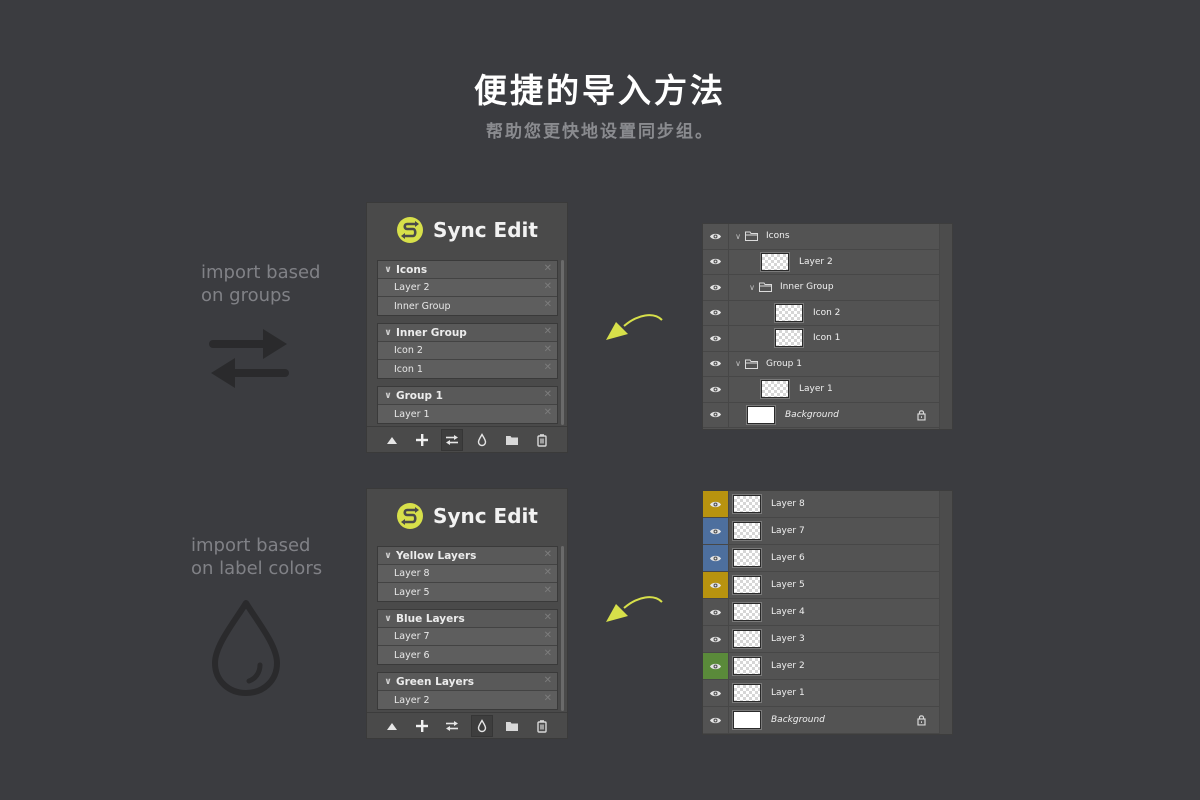 The height and width of the screenshot is (800, 1200). I want to click on sync-group-item: Icon 2 ✕, so click(467, 351).